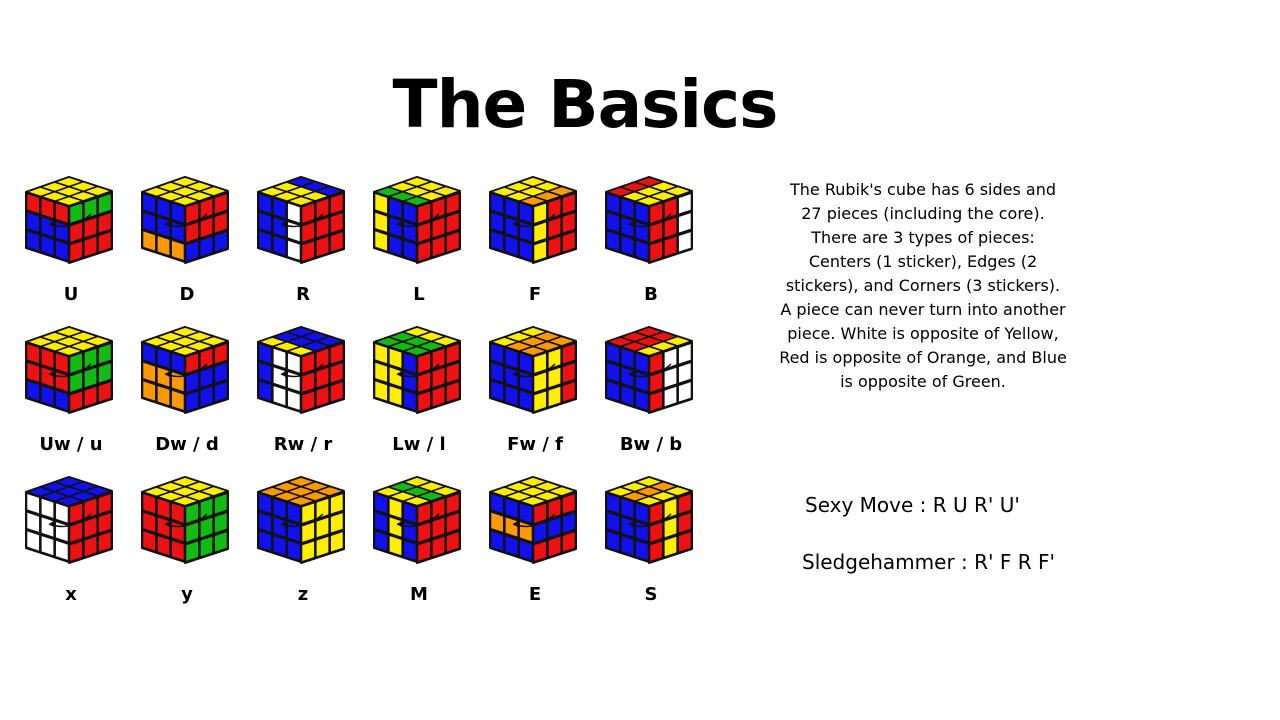  What do you see at coordinates (187, 594) in the screenshot?
I see `cube-move-label: y` at bounding box center [187, 594].